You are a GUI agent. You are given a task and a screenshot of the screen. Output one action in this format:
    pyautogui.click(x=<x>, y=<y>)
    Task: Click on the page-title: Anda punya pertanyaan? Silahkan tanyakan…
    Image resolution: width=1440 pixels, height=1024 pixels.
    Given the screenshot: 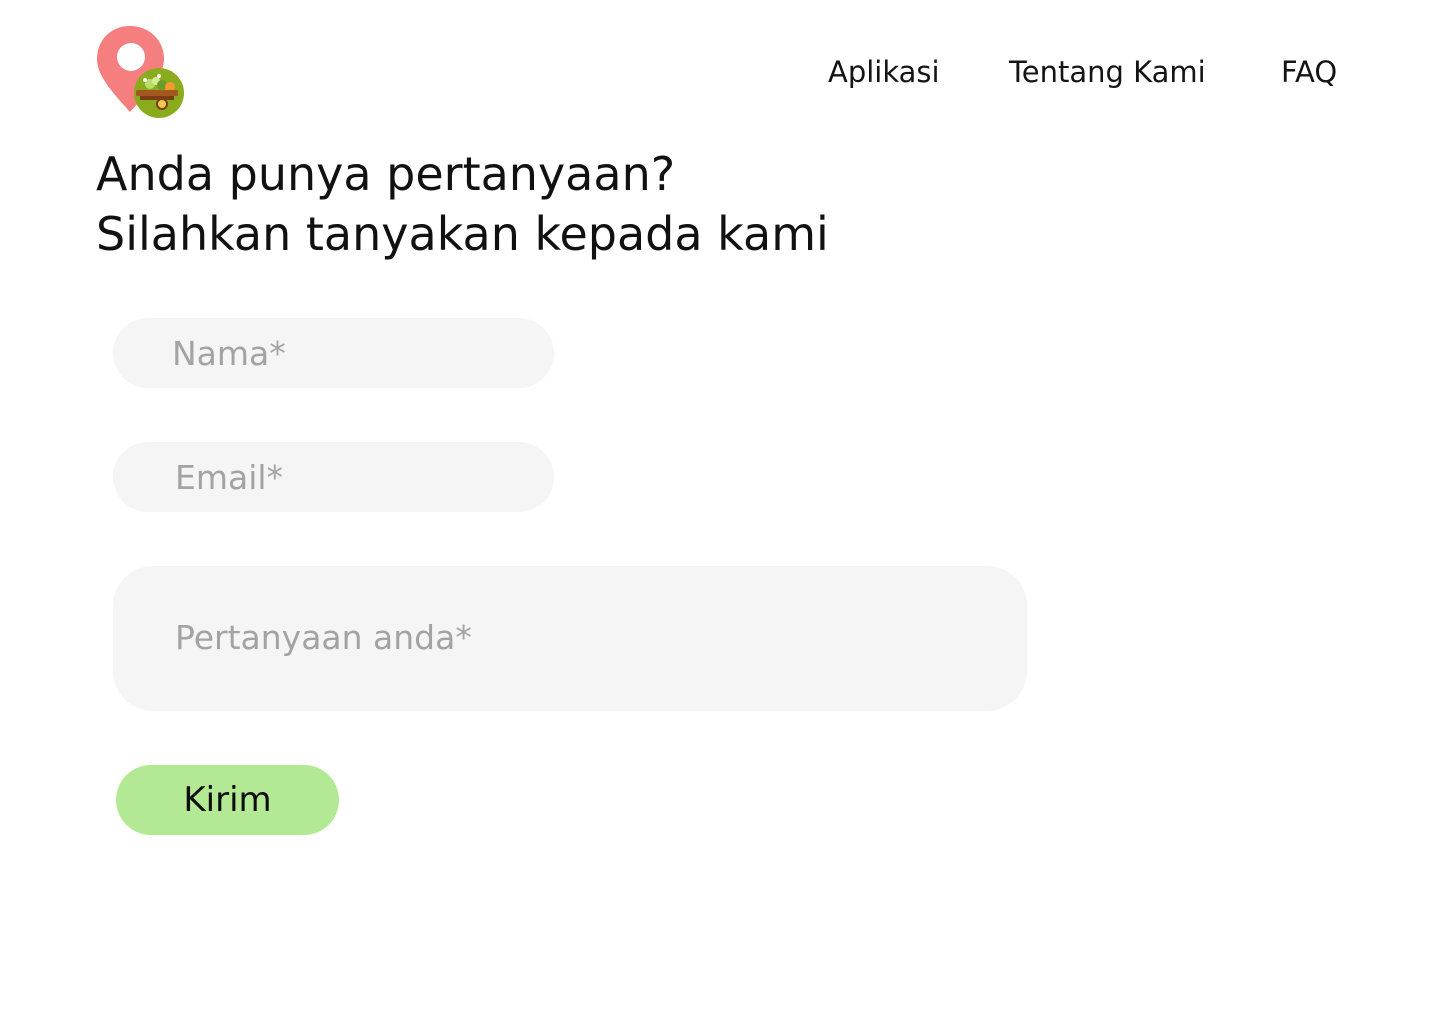 What is the action you would take?
    pyautogui.click(x=462, y=204)
    